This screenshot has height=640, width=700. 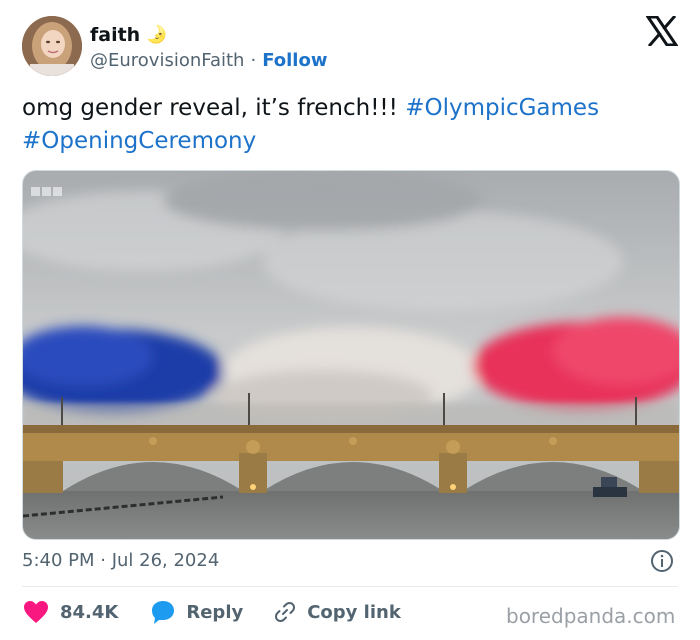 I want to click on copy-link-button: Copy link, so click(x=337, y=612).